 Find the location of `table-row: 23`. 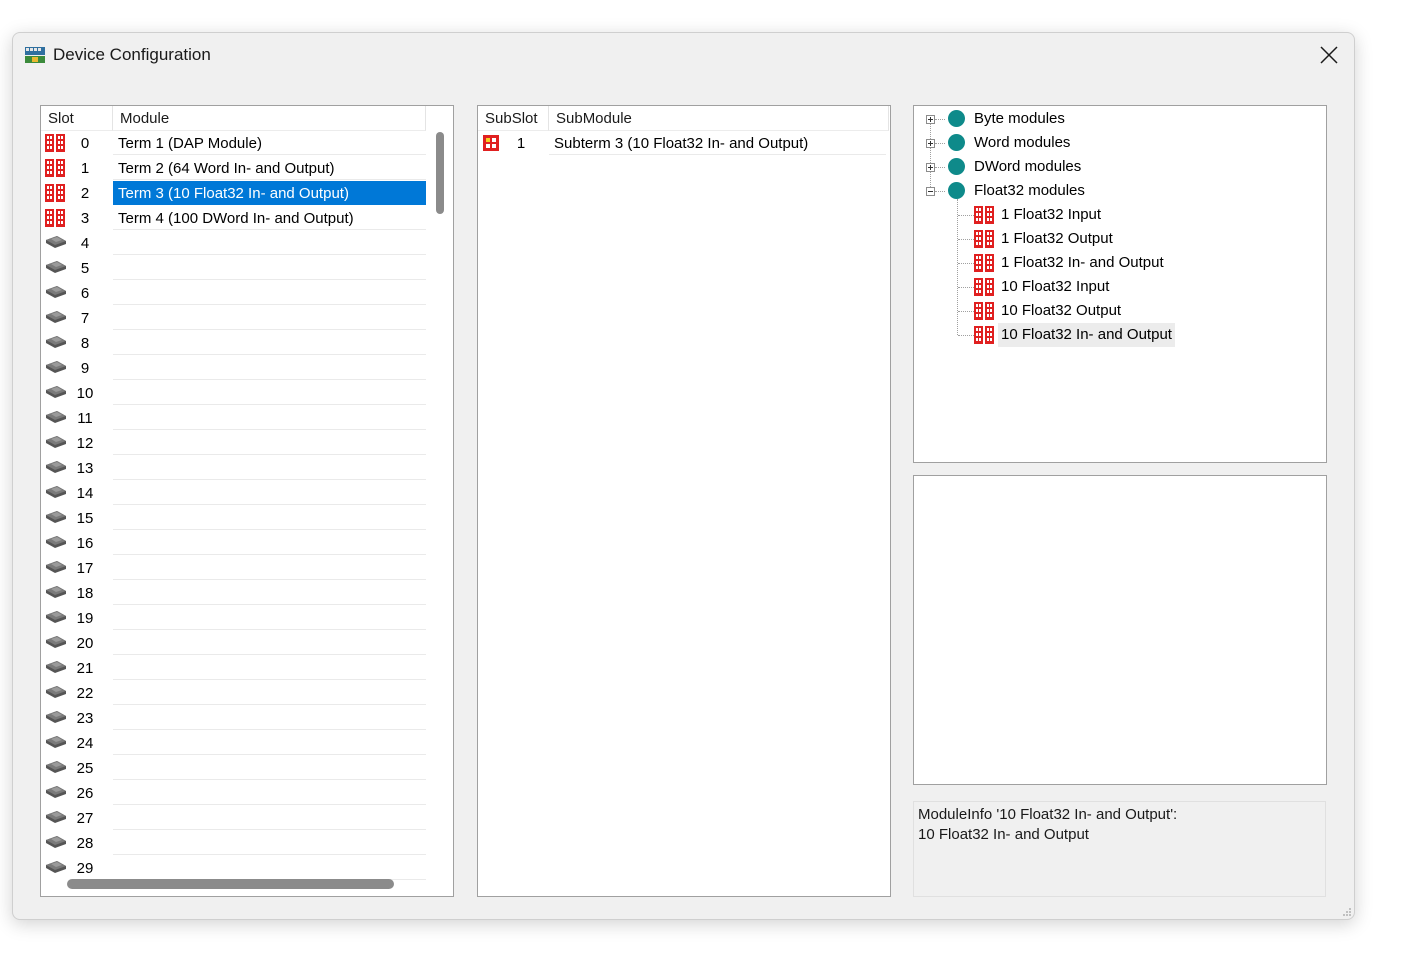

table-row: 23 is located at coordinates (233, 718).